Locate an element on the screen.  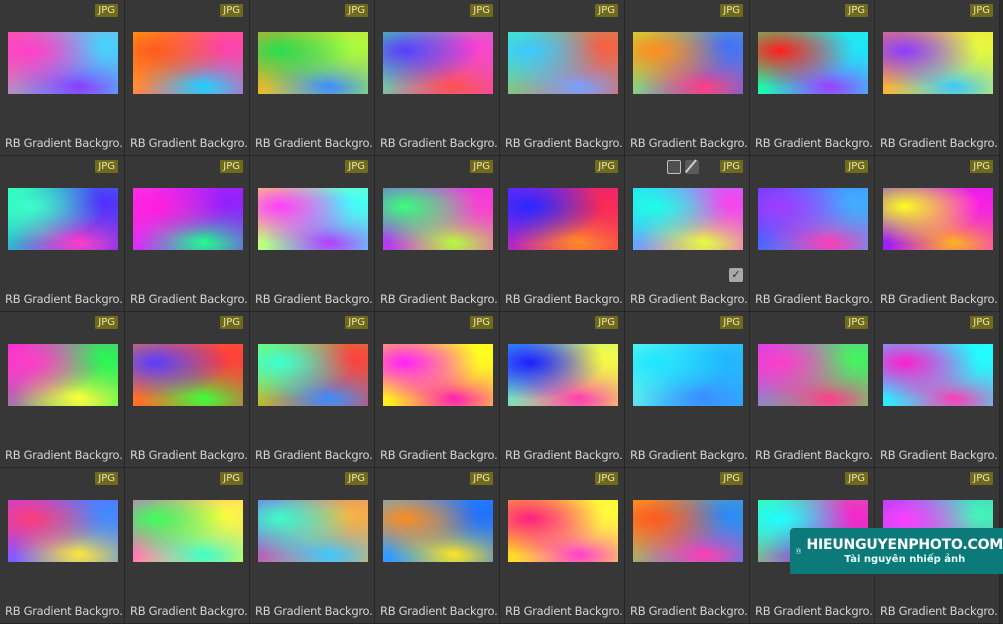
hover-controls is located at coordinates (683, 167).